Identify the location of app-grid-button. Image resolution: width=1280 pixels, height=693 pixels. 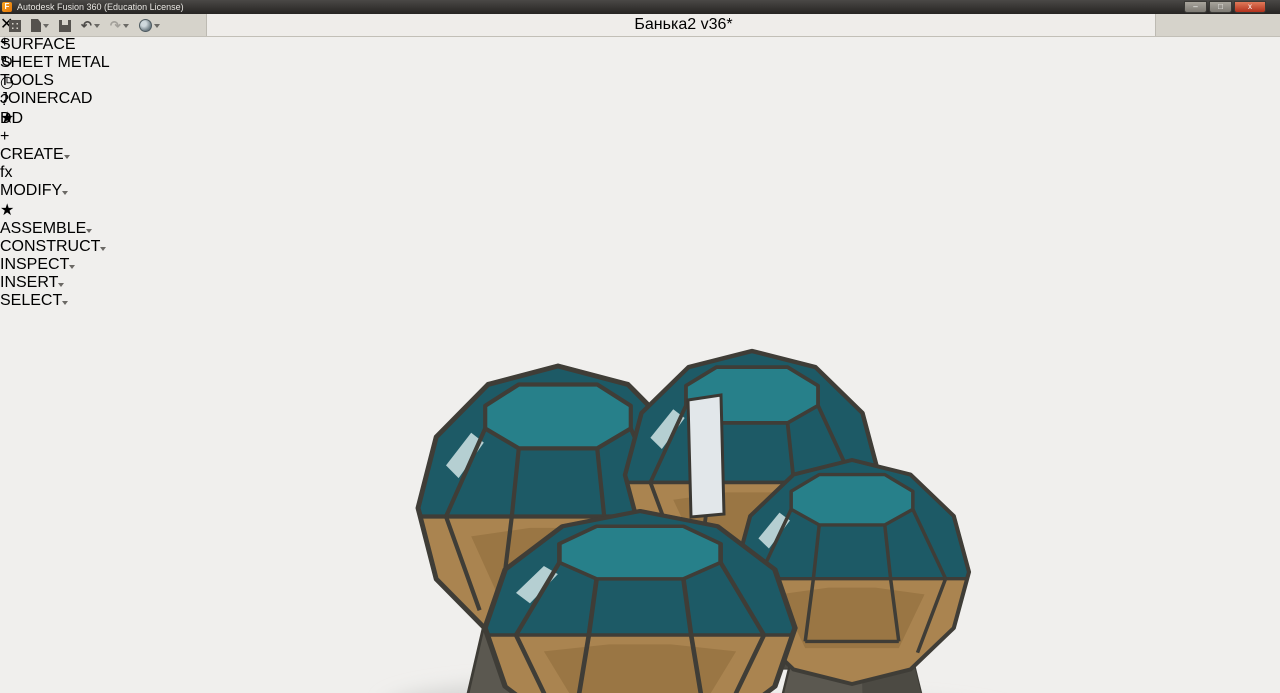
(15, 26).